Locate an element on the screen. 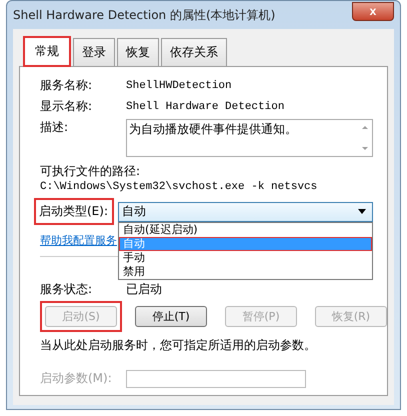 The height and width of the screenshot is (416, 407). tab: 依存关系 is located at coordinates (194, 52).